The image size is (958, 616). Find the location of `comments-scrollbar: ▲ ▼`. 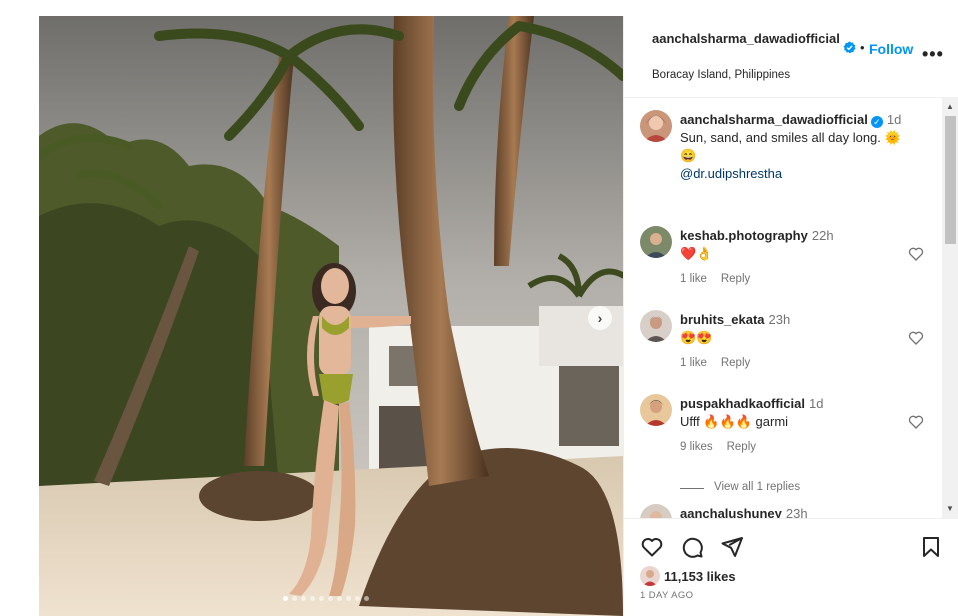

comments-scrollbar: ▲ ▼ is located at coordinates (950, 308).